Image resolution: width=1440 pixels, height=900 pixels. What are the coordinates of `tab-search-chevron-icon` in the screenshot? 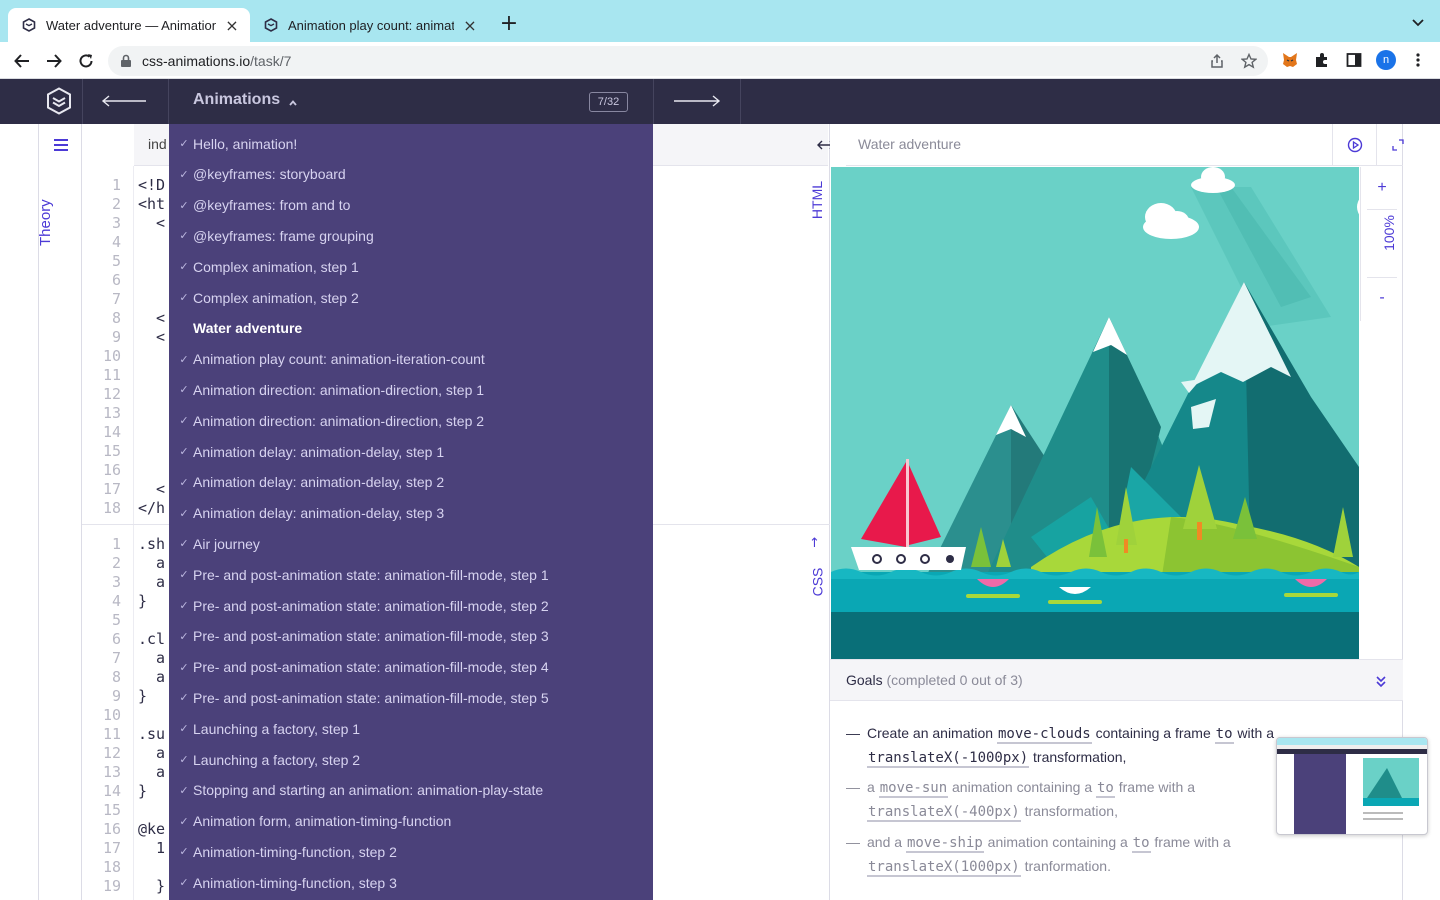 It's located at (1418, 22).